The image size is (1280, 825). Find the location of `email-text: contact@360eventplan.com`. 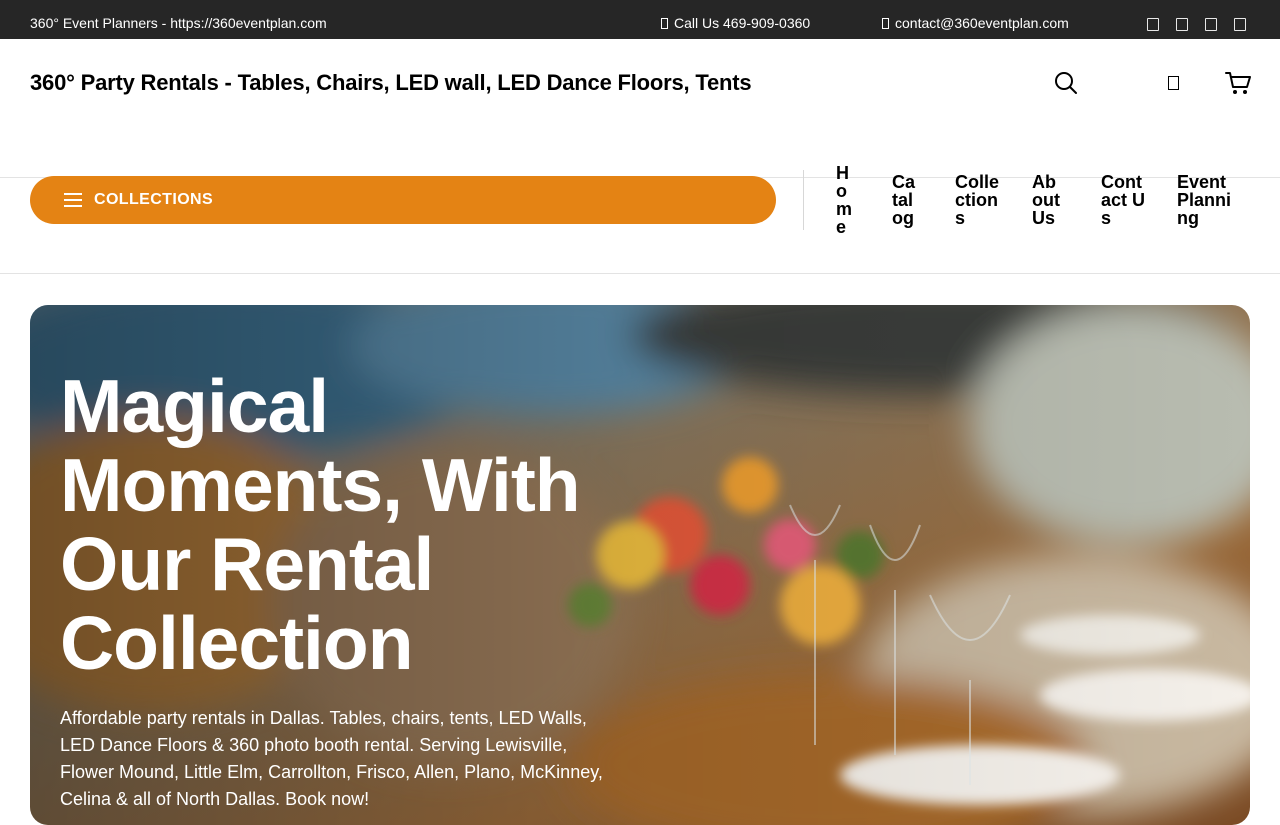

email-text: contact@360eventplan.com is located at coordinates (982, 23).